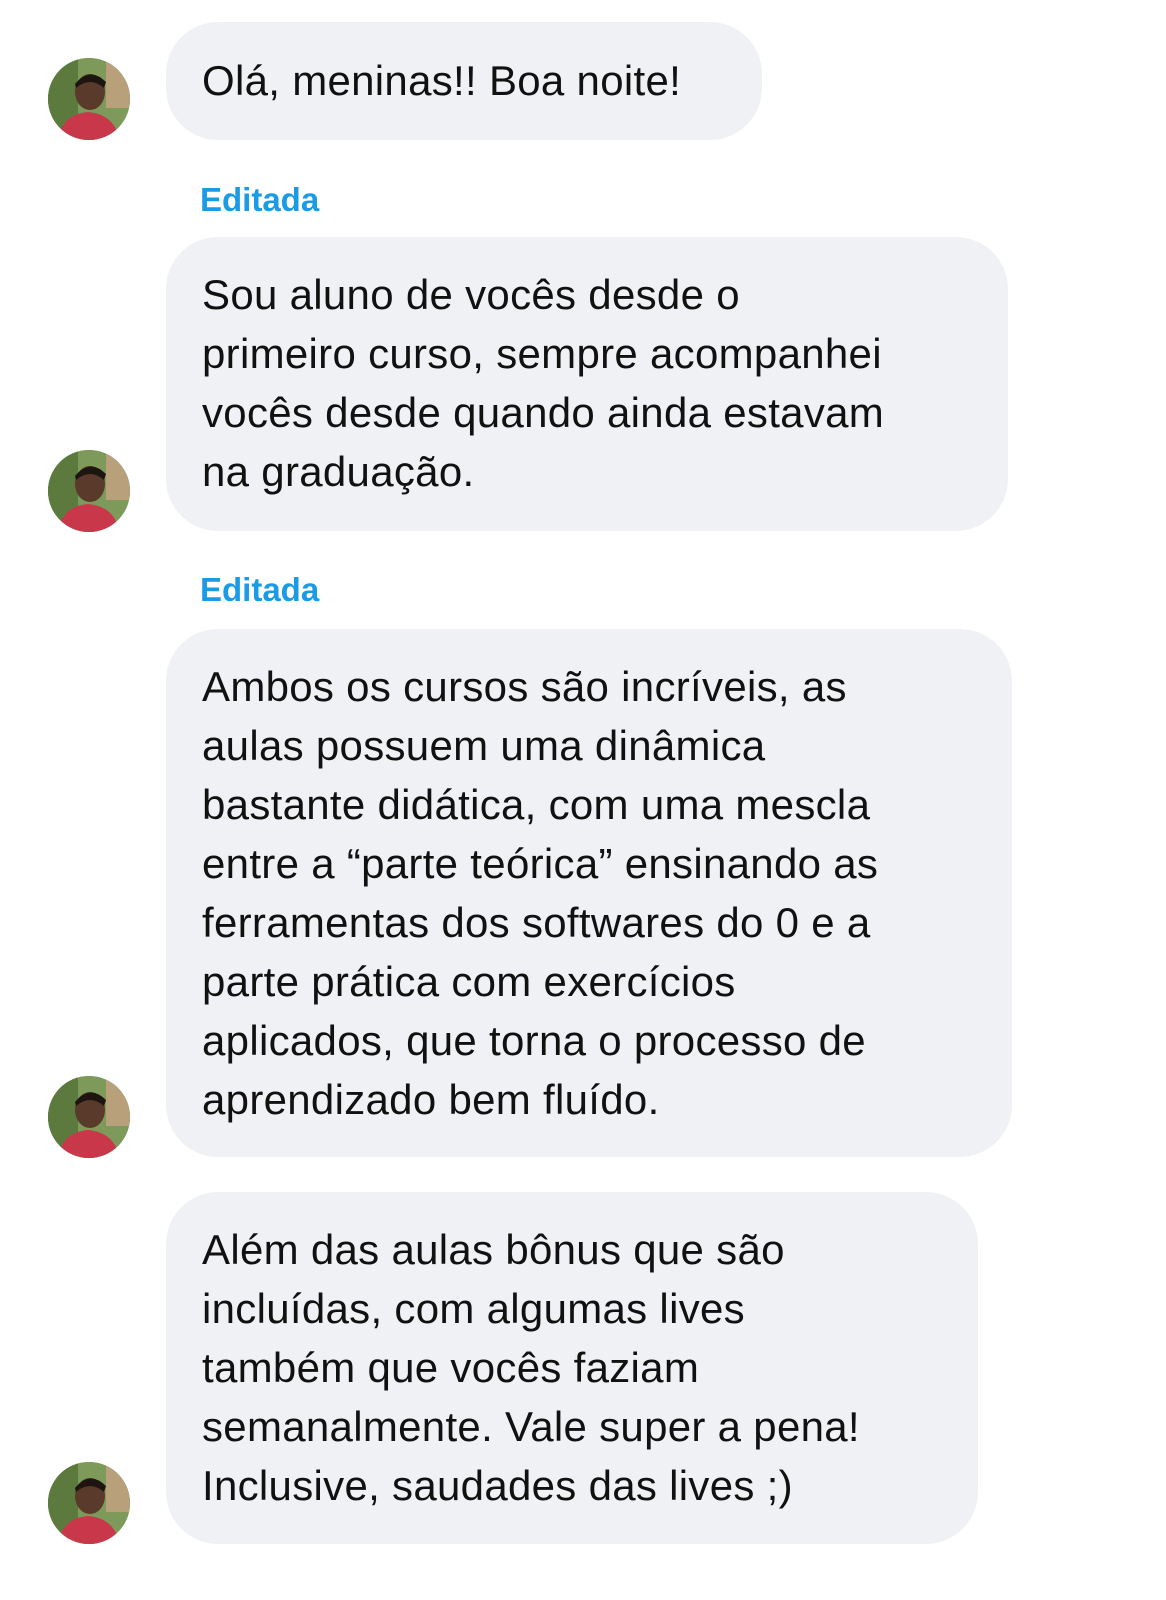  What do you see at coordinates (469, 981) in the screenshot?
I see `message-text-line: parte prática com exercícios` at bounding box center [469, 981].